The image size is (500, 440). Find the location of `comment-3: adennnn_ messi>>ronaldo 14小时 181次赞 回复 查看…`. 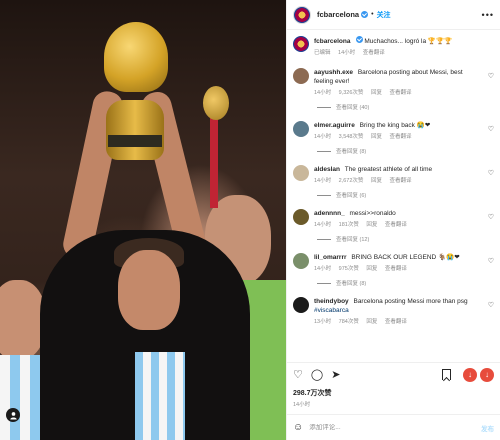

comment-3: adennnn_ messi>>ronaldo 14小时 181次赞 回复 查看… is located at coordinates (393, 226).